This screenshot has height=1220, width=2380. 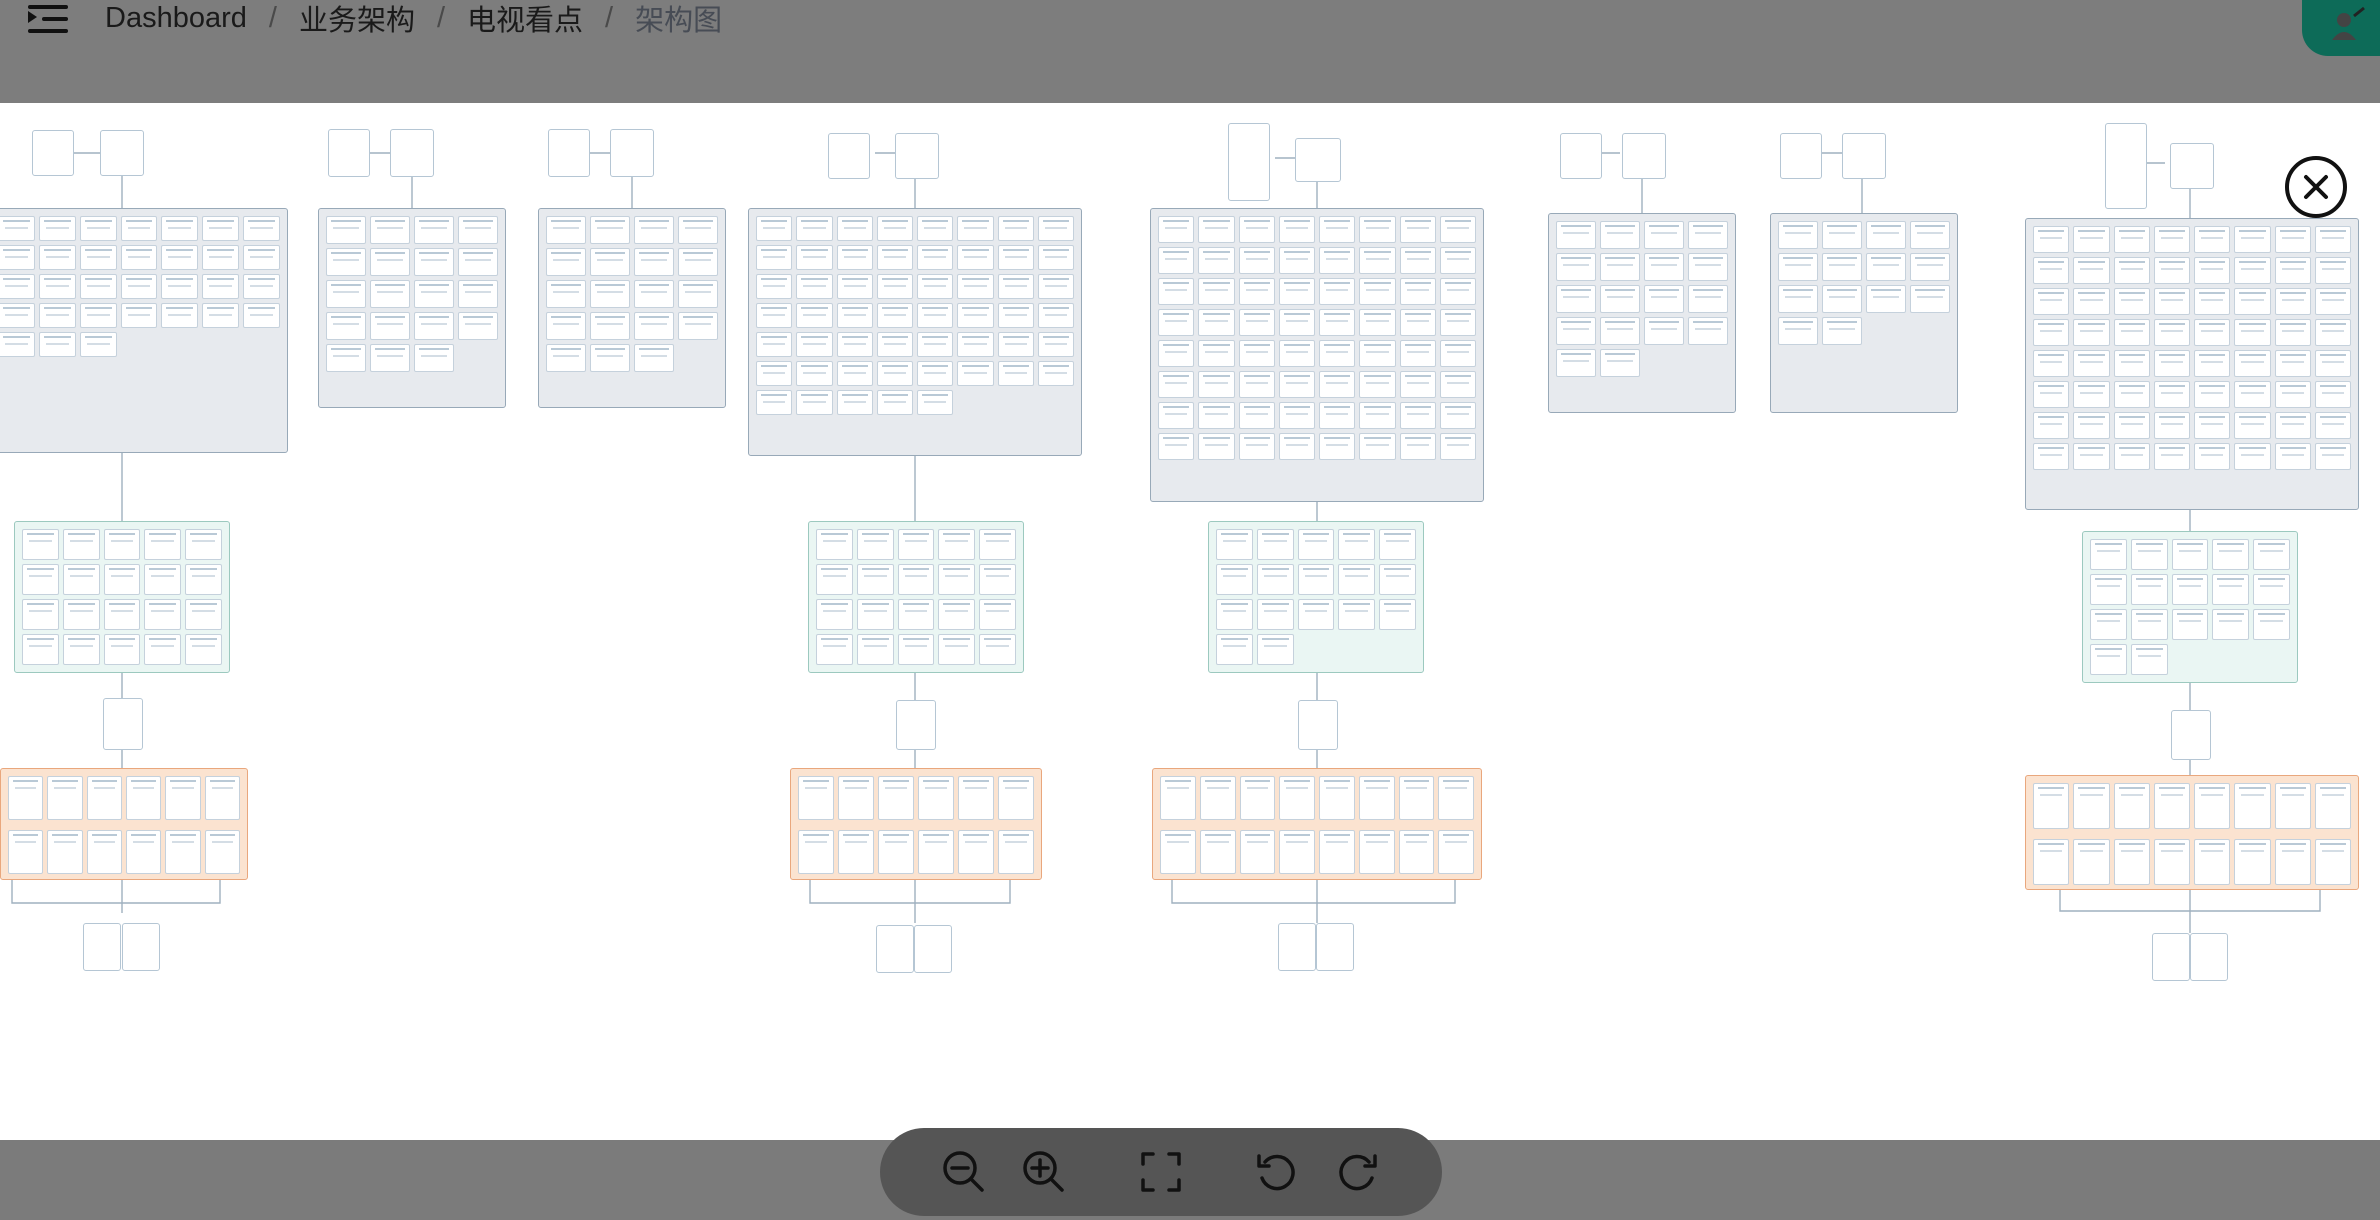 I want to click on zoom-out-button, so click(x=964, y=1172).